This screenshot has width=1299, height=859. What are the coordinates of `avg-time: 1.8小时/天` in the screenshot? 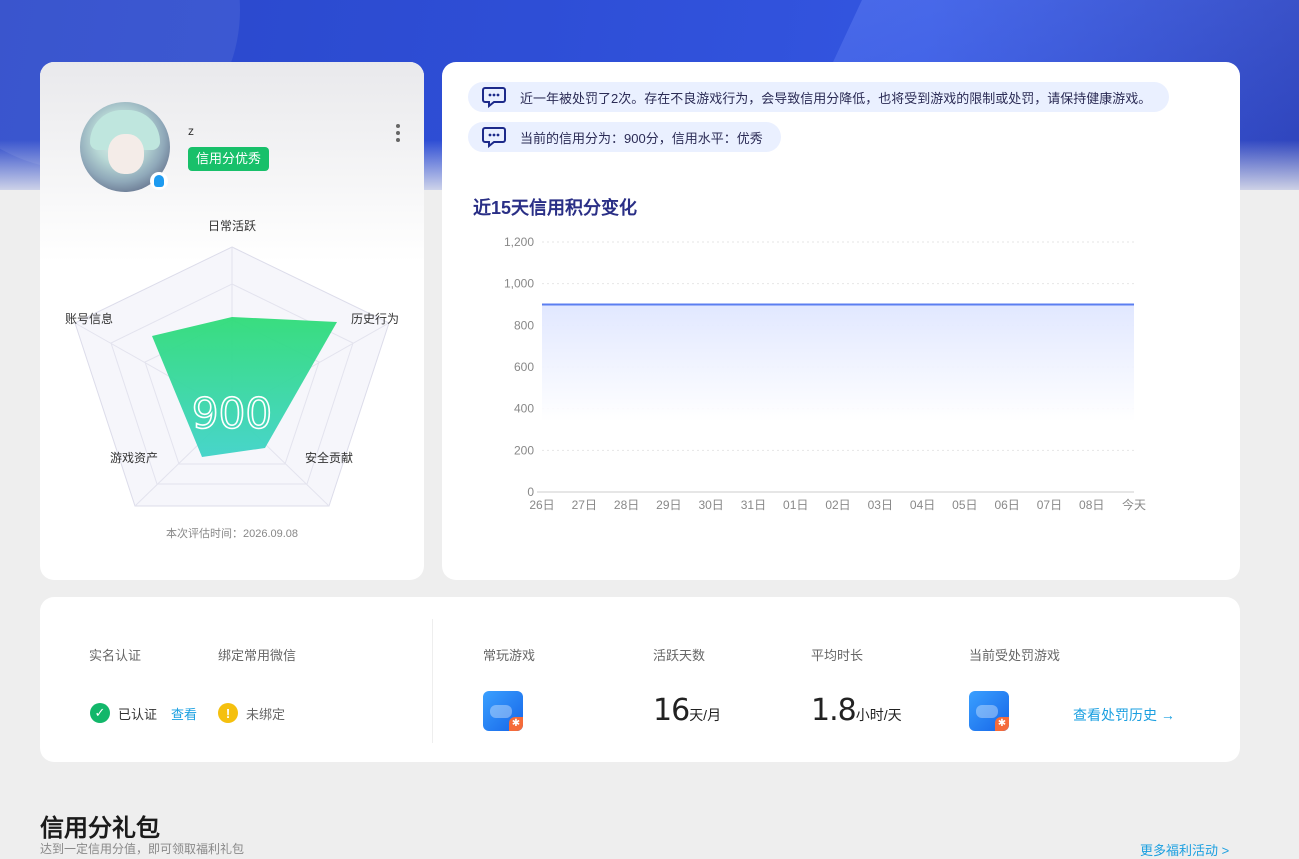 It's located at (856, 710).